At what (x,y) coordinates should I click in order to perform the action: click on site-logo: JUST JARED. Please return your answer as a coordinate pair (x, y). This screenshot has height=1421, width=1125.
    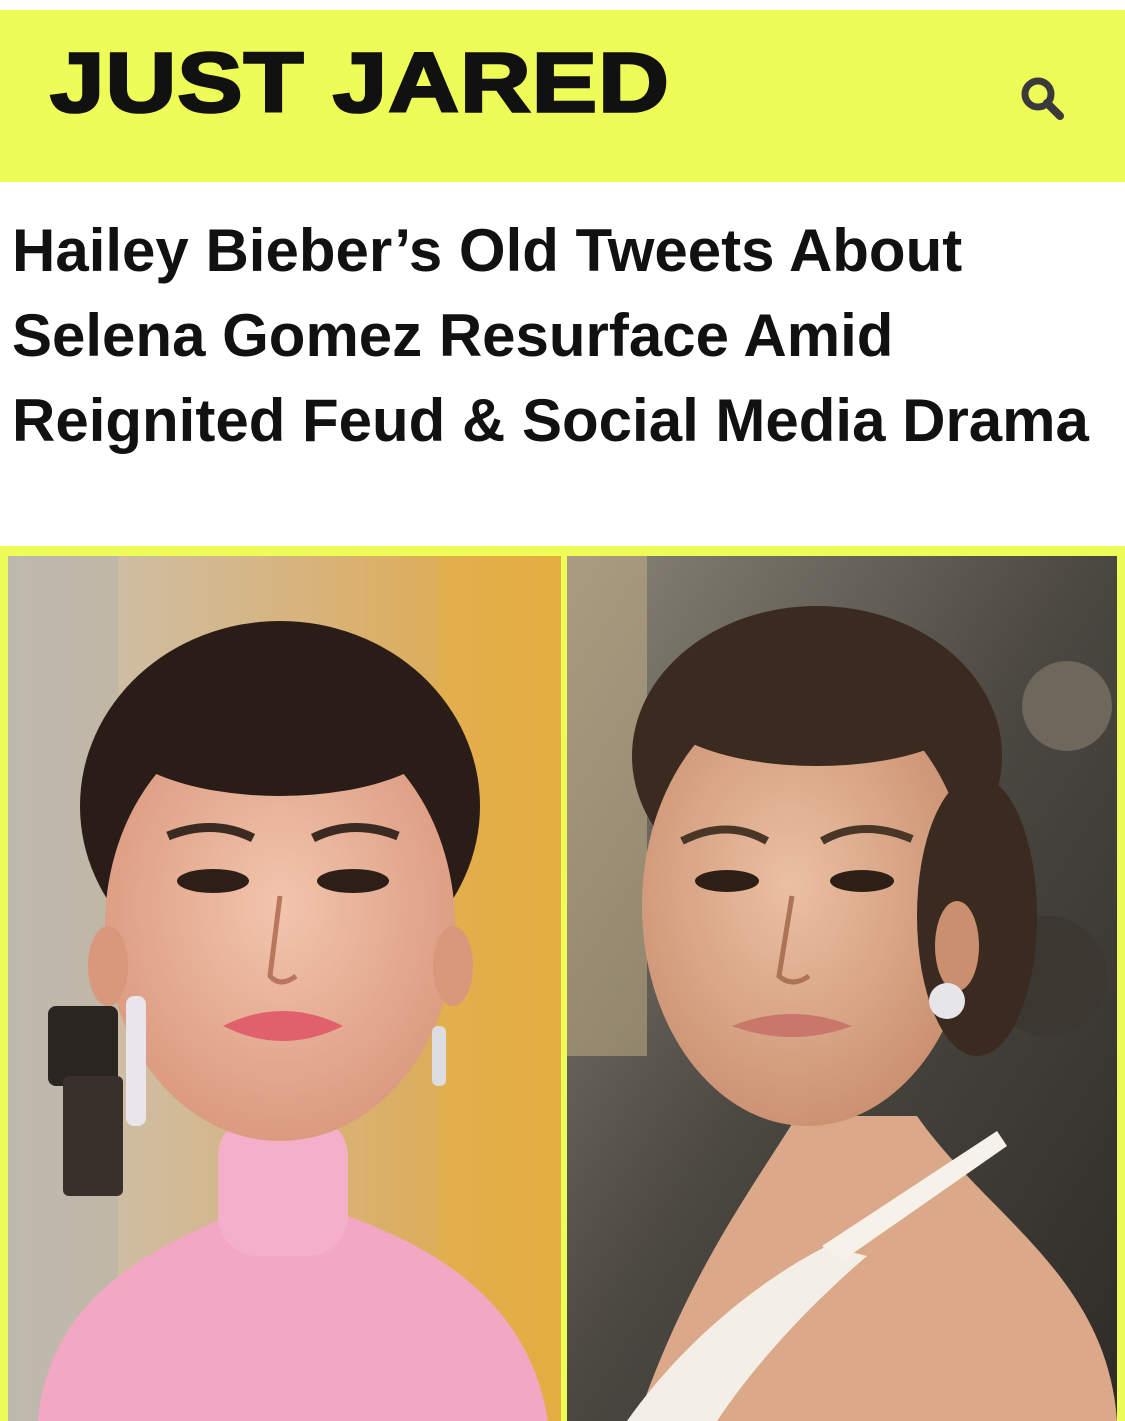
    Looking at the image, I should click on (360, 82).